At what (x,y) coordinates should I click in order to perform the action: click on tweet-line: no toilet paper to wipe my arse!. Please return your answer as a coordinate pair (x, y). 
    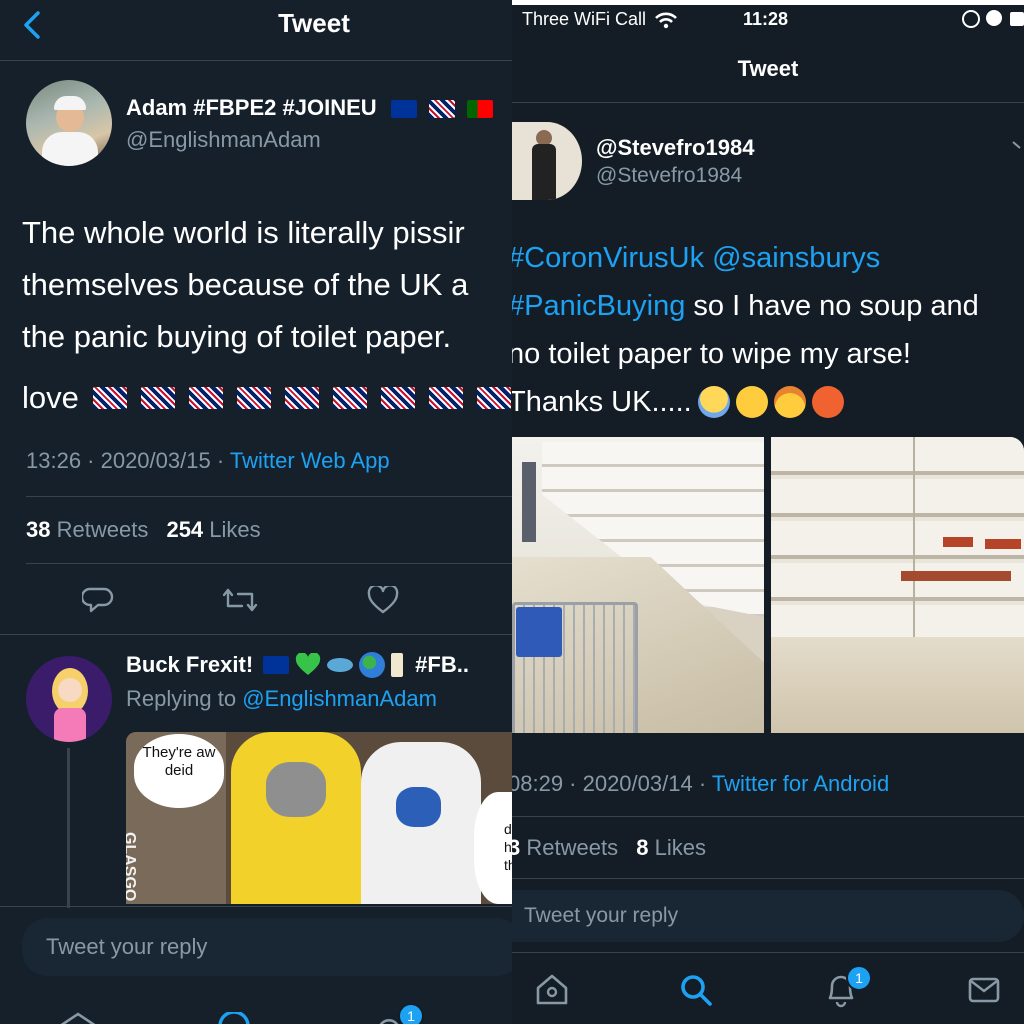
    Looking at the image, I should click on (711, 354).